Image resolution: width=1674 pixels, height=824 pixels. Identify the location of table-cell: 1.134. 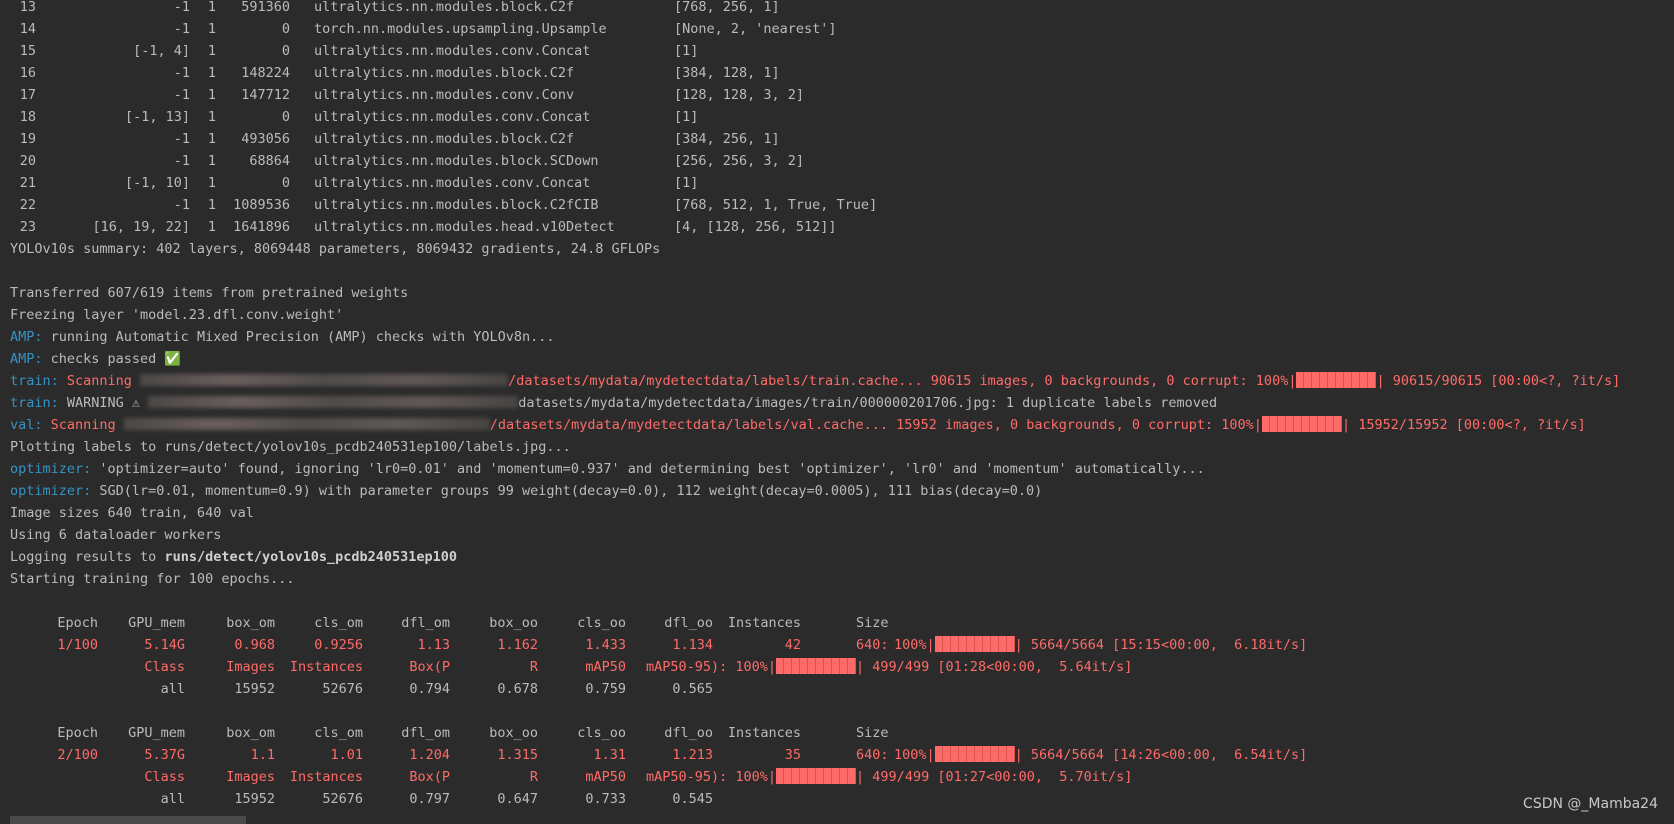
(692, 645).